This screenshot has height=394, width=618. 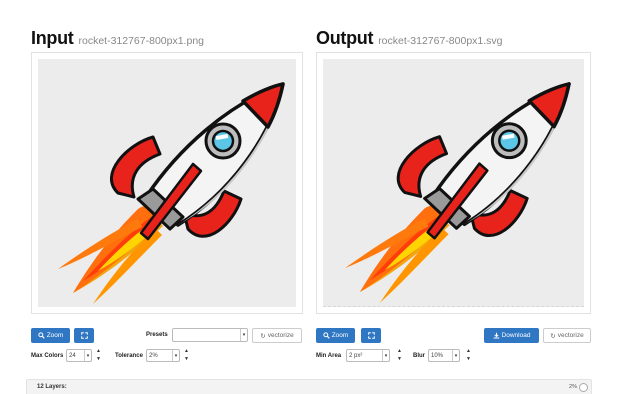 I want to click on output-filename: rocket-312767-800px1.svg, so click(x=440, y=41).